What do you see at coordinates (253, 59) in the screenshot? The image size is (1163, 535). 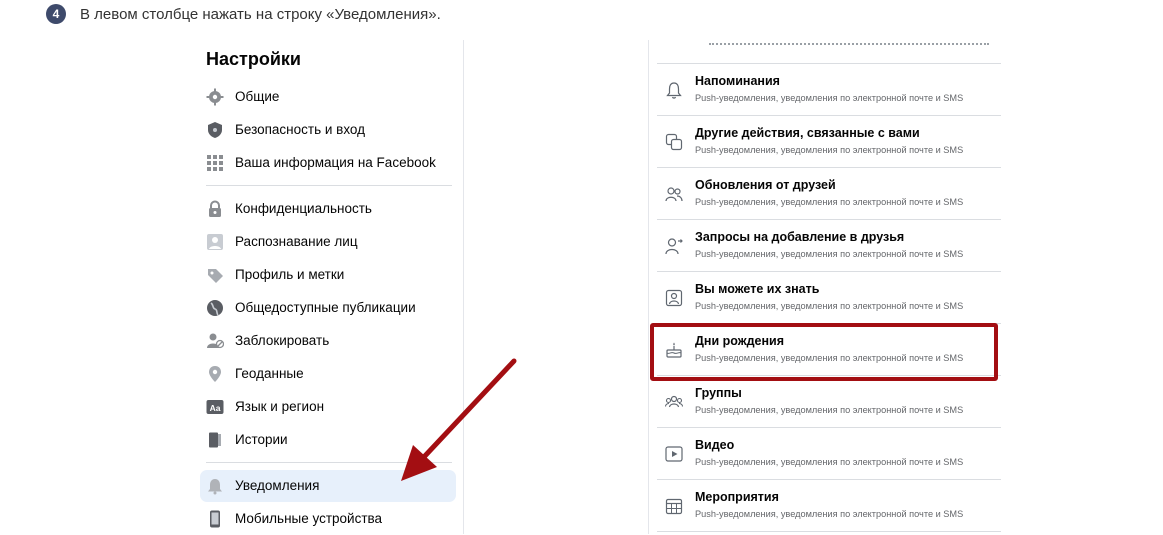 I see `settings-title: Настройки` at bounding box center [253, 59].